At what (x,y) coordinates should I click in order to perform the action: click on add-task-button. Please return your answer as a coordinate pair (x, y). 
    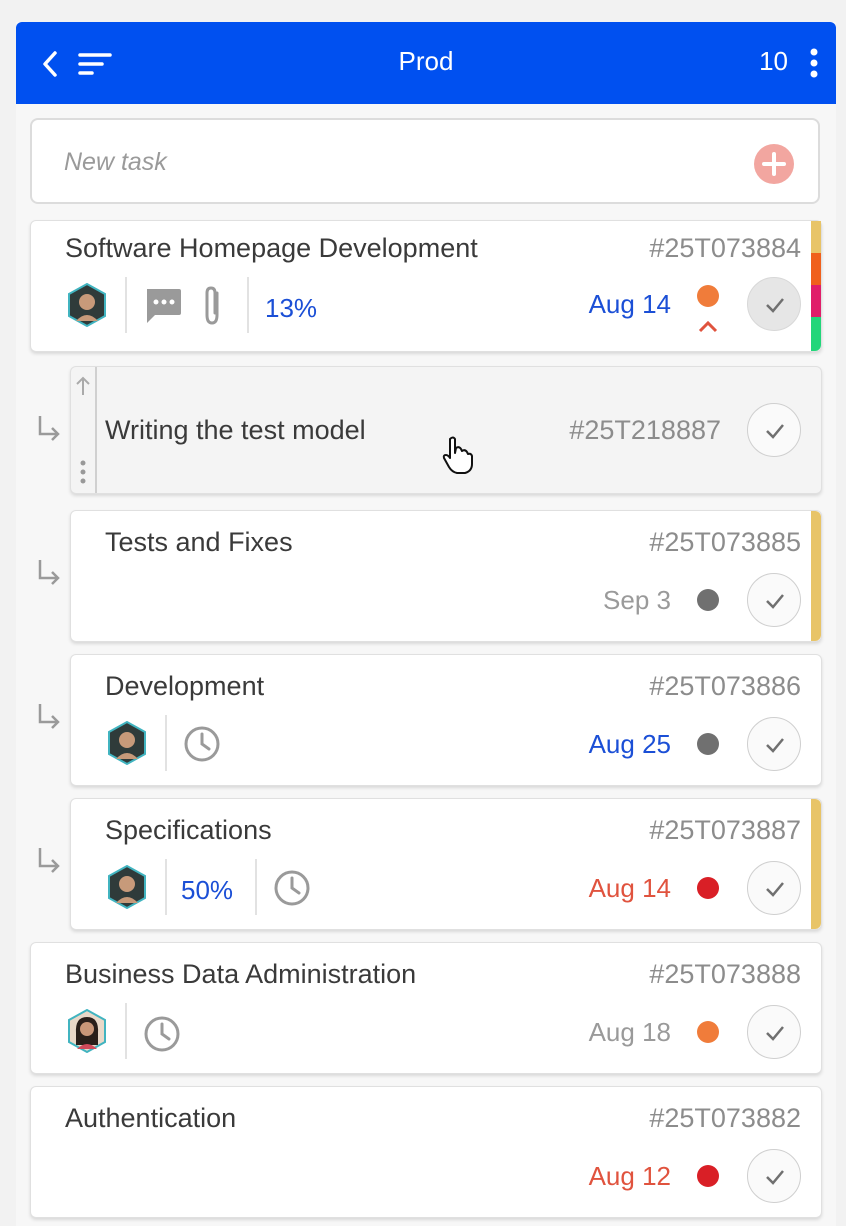
    Looking at the image, I should click on (774, 164).